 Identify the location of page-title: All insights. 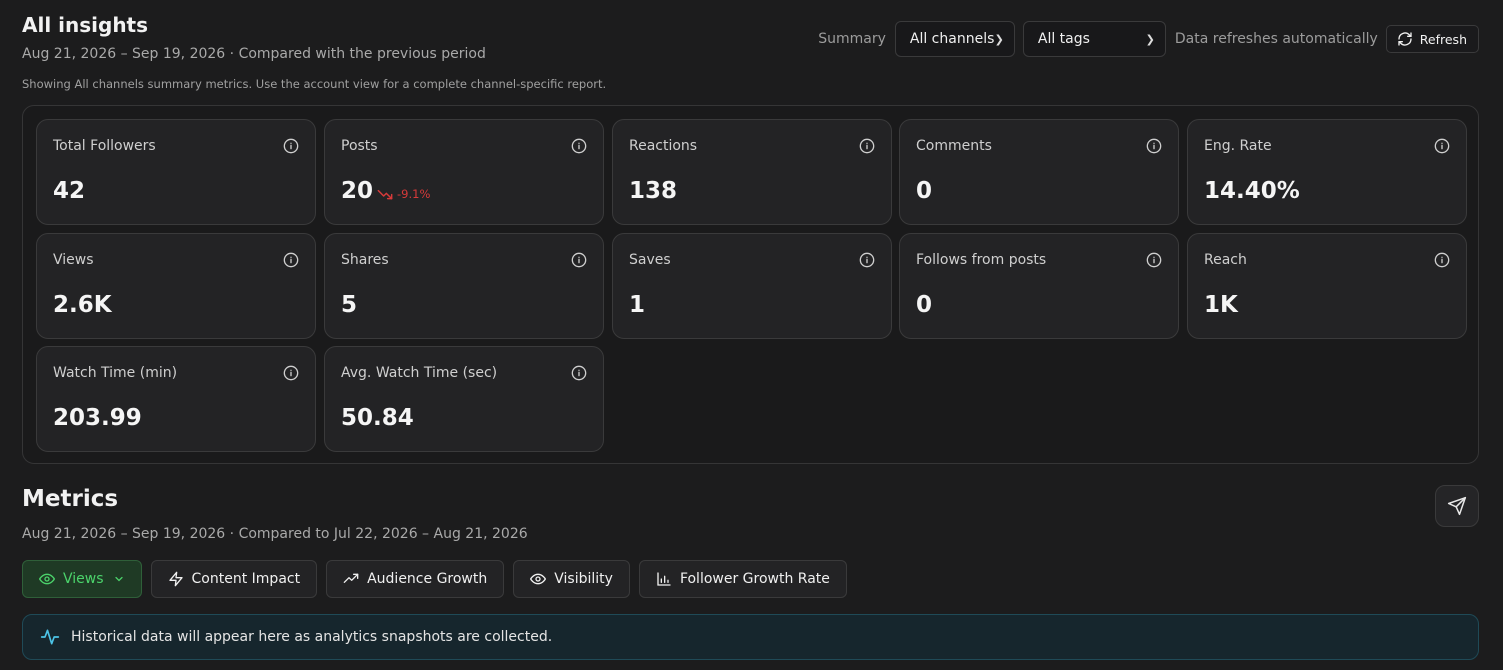
(85, 25).